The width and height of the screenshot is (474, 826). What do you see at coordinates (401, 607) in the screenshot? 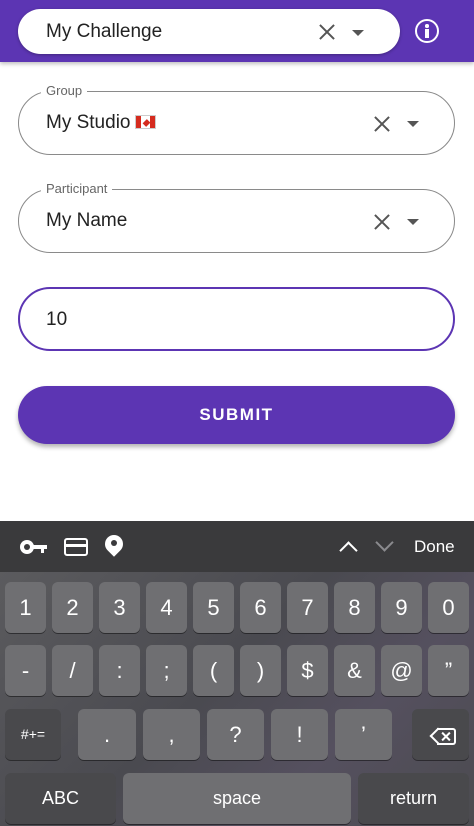
I see `key-9: 9` at bounding box center [401, 607].